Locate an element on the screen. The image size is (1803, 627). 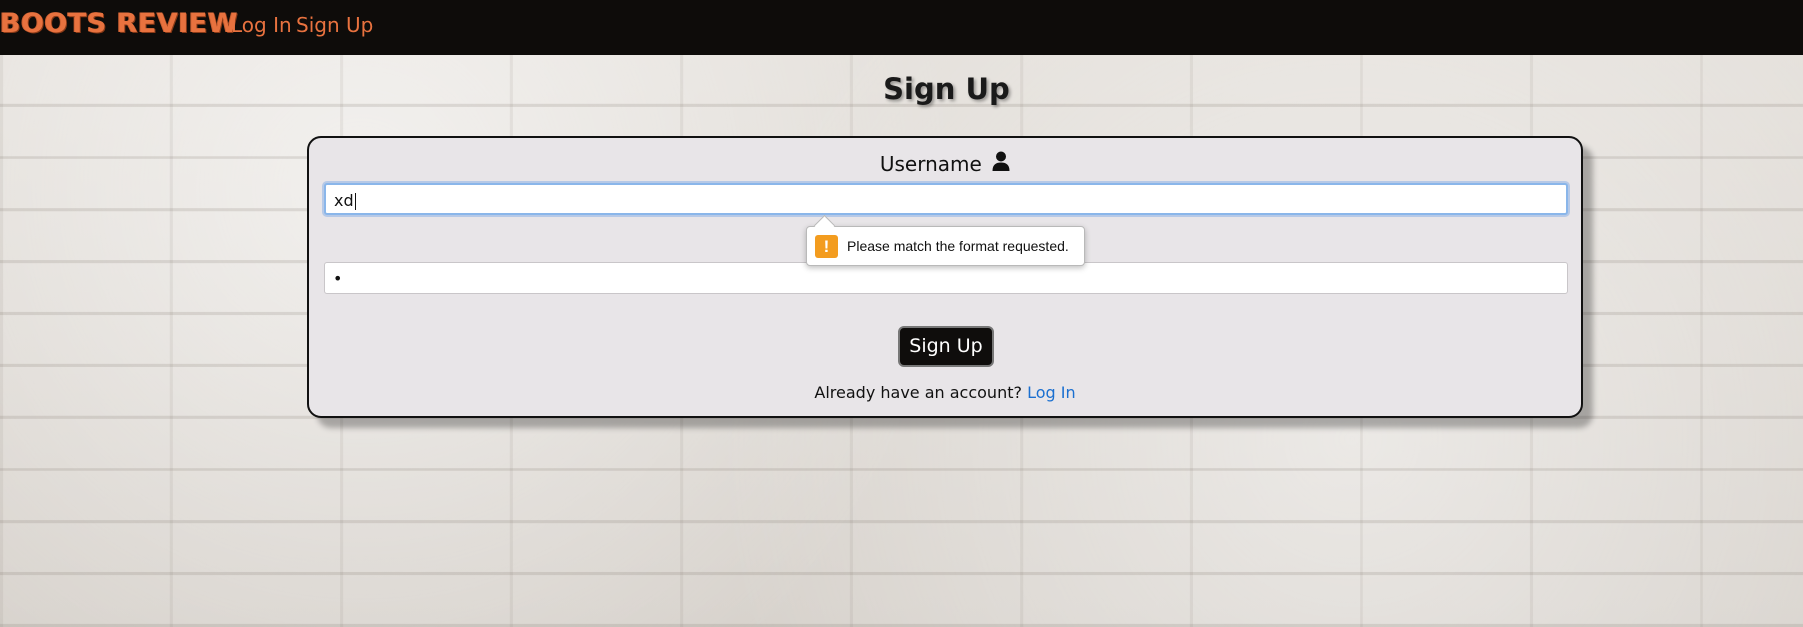
navbar: BOOTS REVIEW Log In Sign Up is located at coordinates (901, 27).